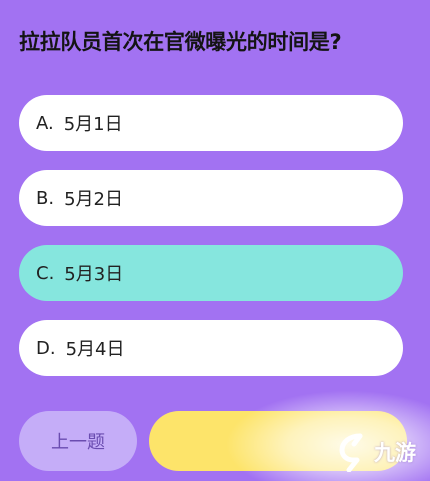 This screenshot has width=430, height=481. I want to click on option-label: 5月2日, so click(93, 199).